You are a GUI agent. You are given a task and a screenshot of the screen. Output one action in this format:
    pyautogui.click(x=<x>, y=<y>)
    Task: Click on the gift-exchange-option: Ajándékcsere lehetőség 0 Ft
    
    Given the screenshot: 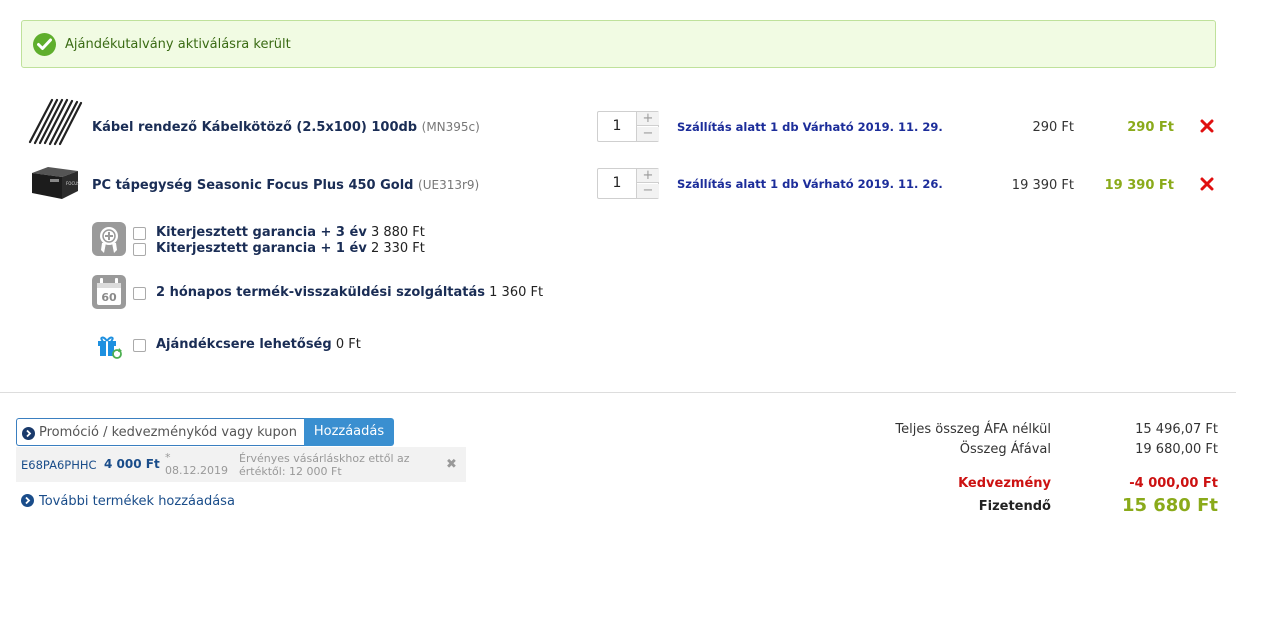 What is the action you would take?
    pyautogui.click(x=258, y=344)
    